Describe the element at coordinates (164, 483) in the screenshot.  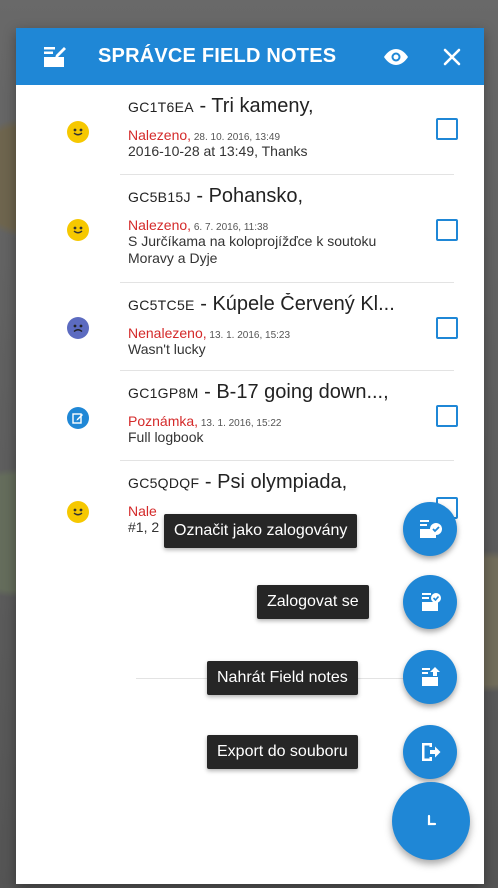
I see `cache-code: GC5QDQF` at that location.